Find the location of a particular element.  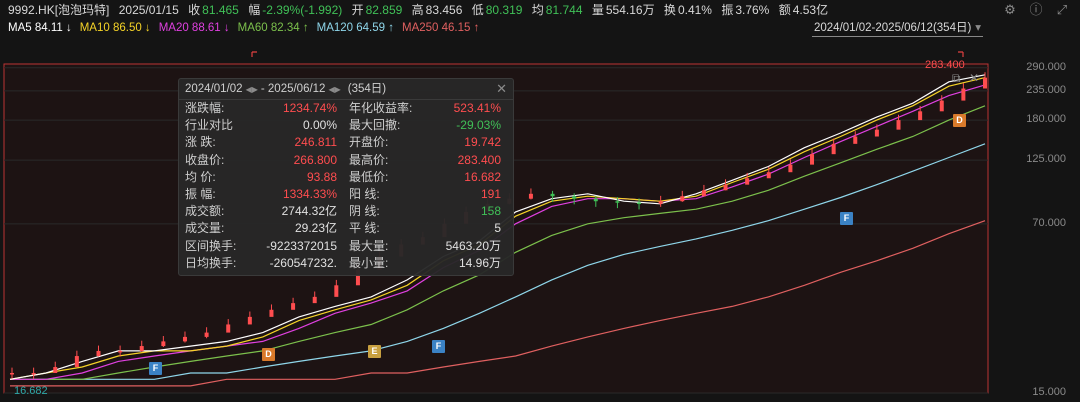

low-price-label: 16.682 is located at coordinates (31, 391).